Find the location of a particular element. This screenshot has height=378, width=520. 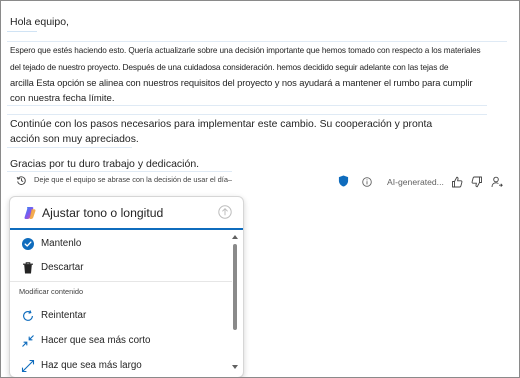

discard-label: Descartar is located at coordinates (62, 267).